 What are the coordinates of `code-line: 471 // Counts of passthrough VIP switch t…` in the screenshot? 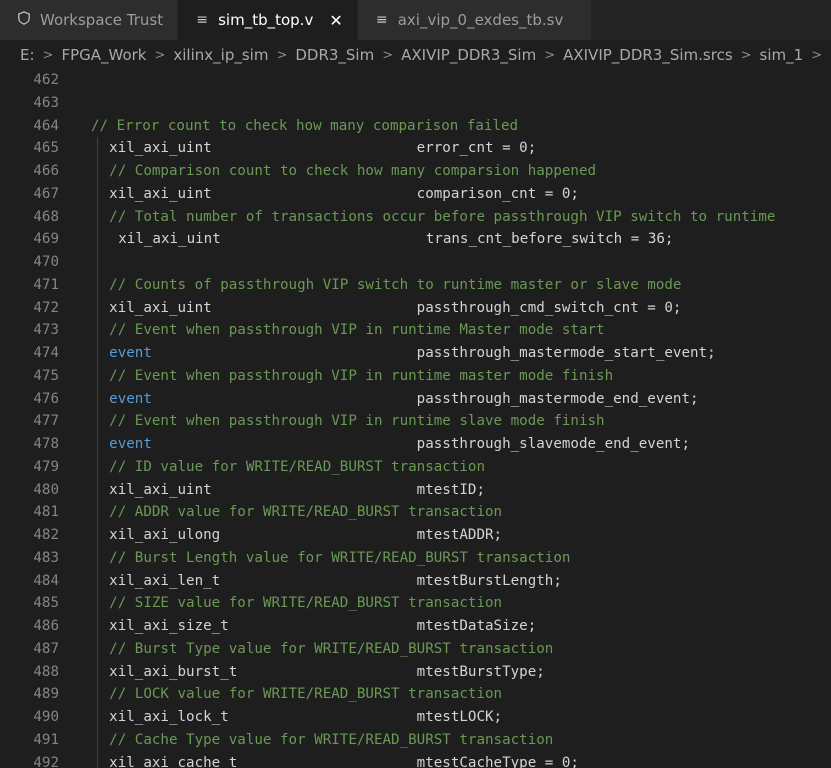 It's located at (415, 285).